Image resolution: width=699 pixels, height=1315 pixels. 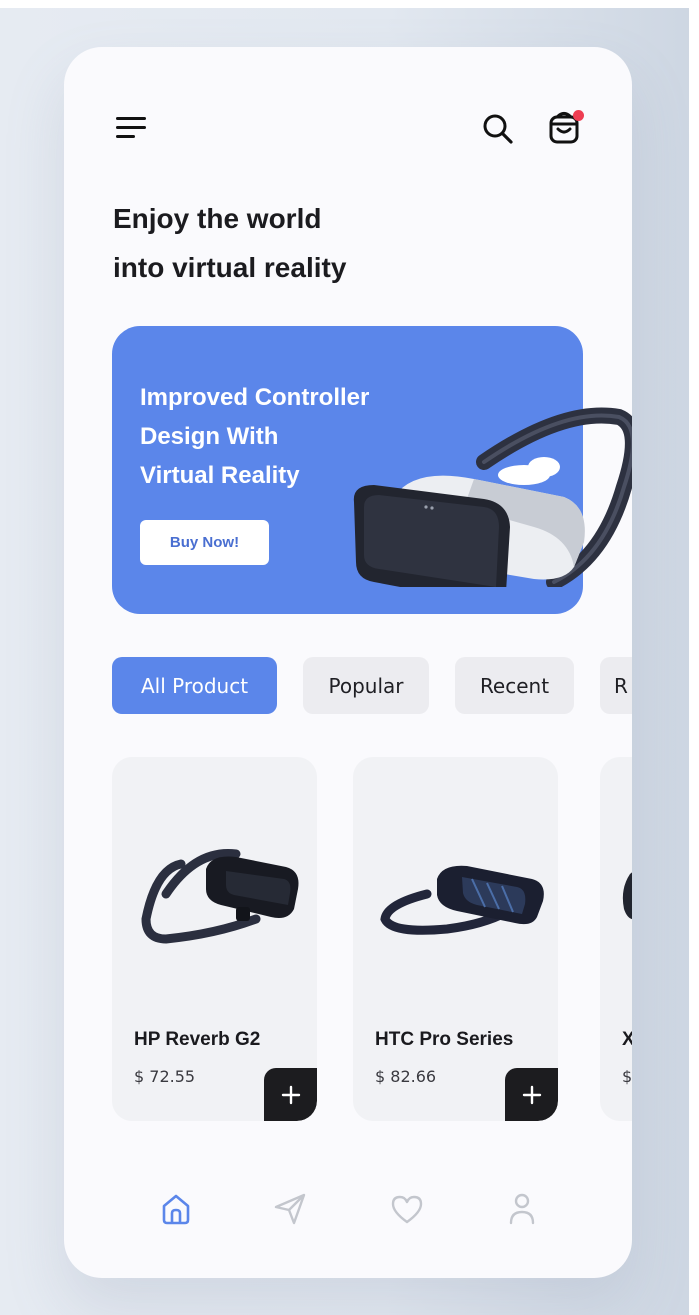 I want to click on category-chip-all-product: All Product, so click(x=194, y=685).